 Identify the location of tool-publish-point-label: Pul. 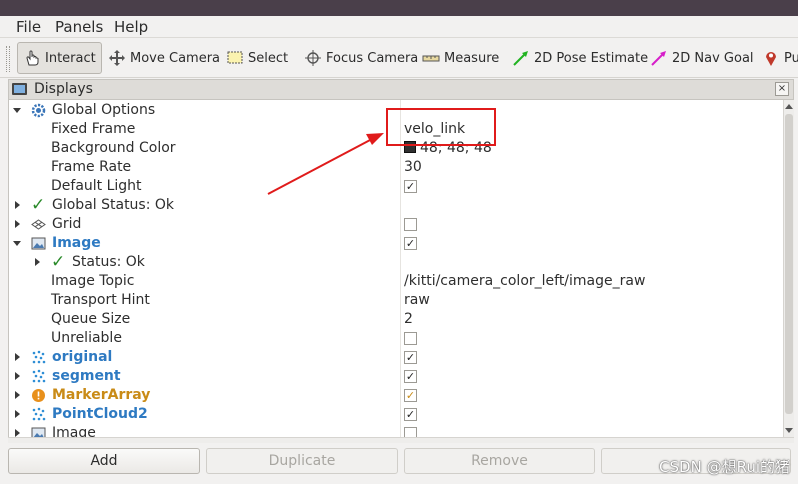
(791, 58).